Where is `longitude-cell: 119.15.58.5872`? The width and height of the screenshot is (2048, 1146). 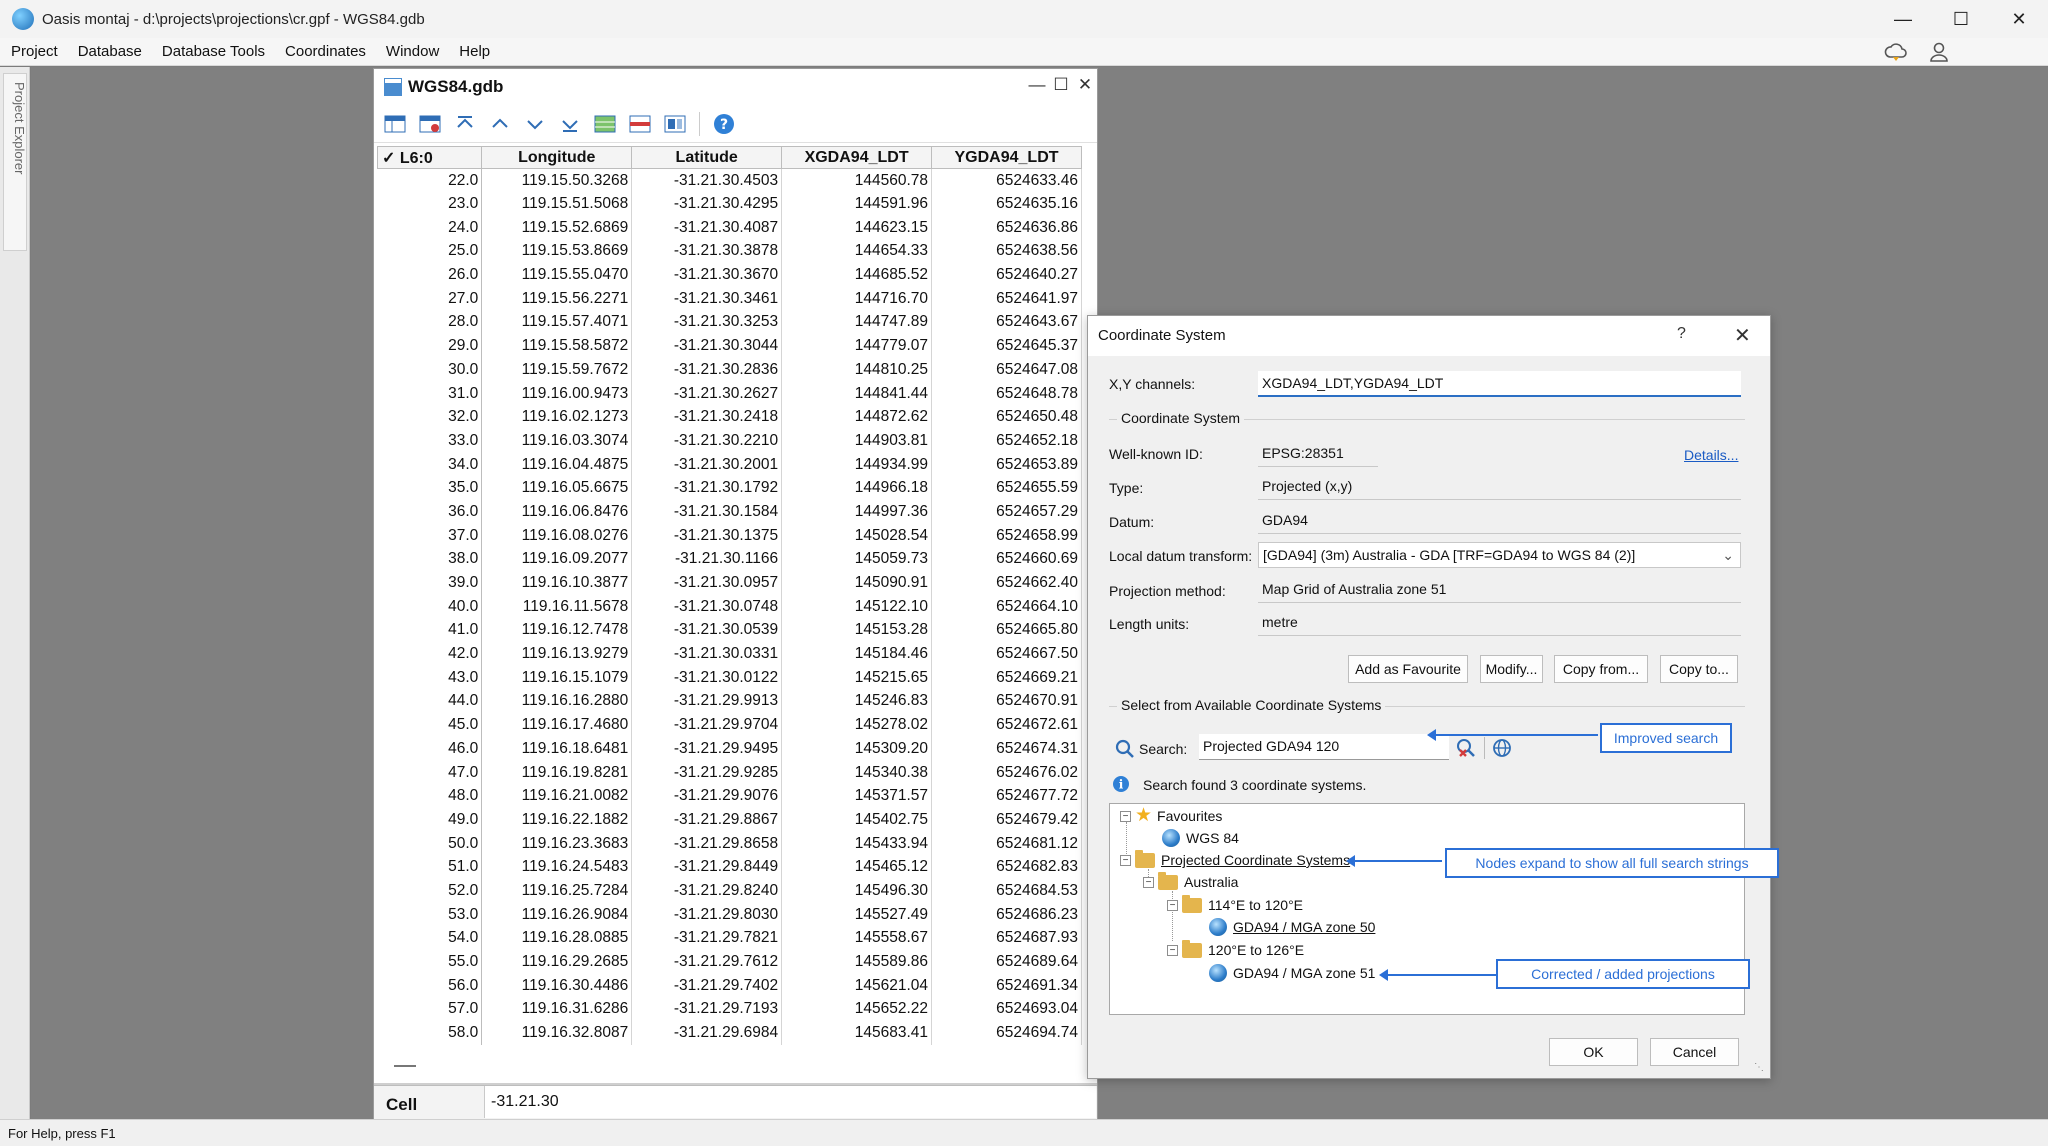
longitude-cell: 119.15.58.5872 is located at coordinates (557, 346).